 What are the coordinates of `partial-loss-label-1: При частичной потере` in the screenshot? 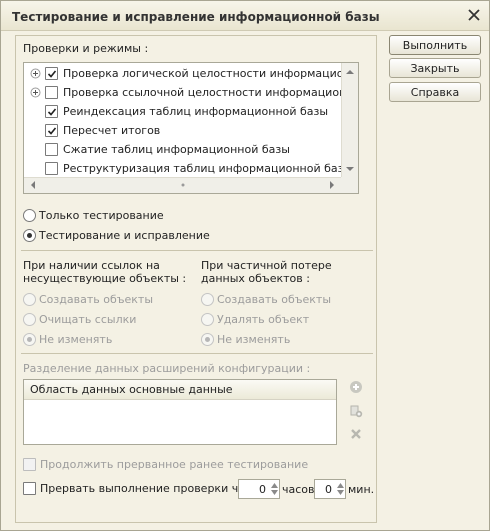 It's located at (266, 265).